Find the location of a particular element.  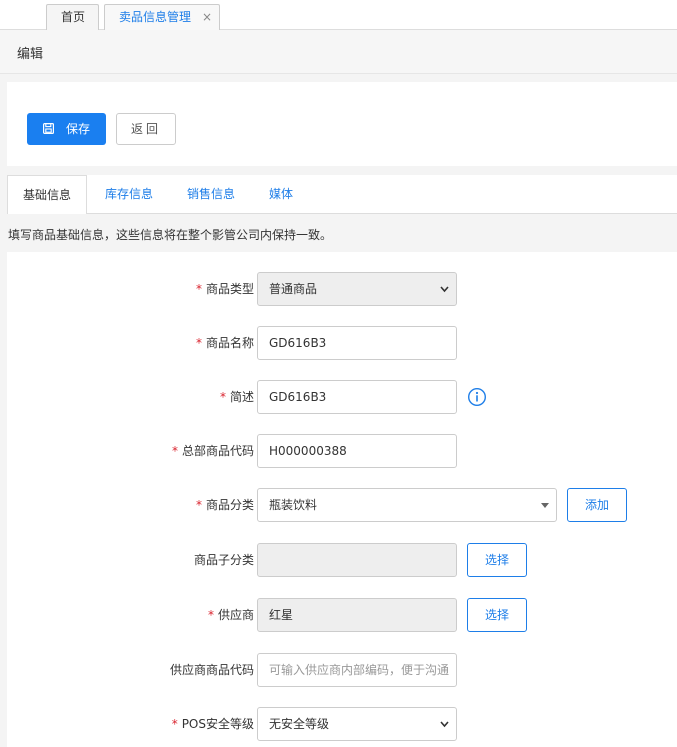

tab-home-label: 首页 is located at coordinates (73, 17).